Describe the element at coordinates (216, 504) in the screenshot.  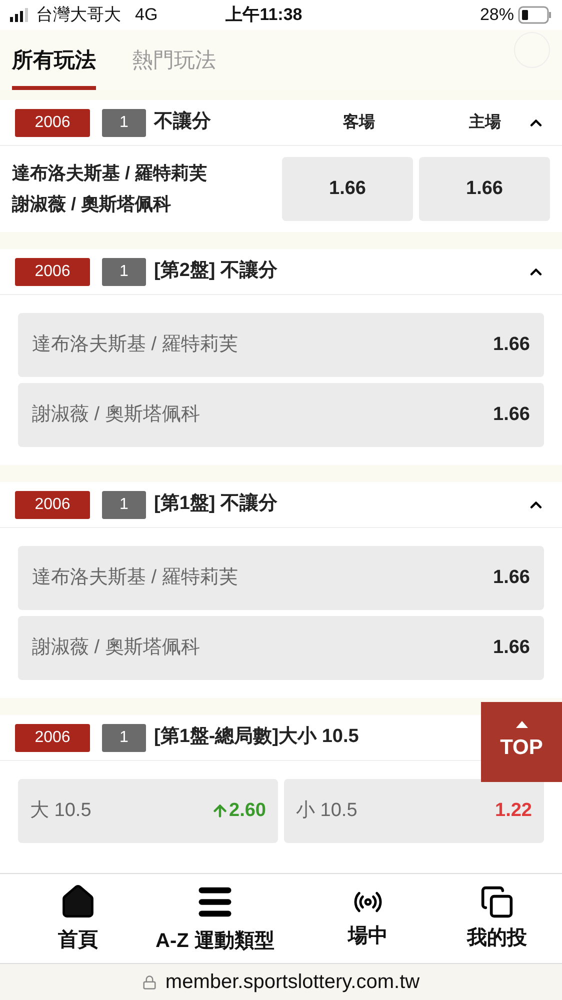
I see `market-title: [第1盤] 不讓分` at that location.